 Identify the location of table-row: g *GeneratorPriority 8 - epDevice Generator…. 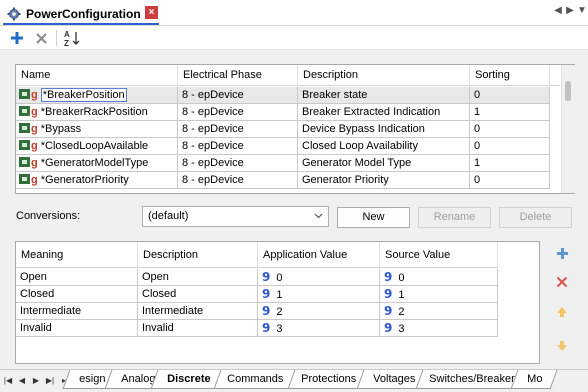
(288, 180).